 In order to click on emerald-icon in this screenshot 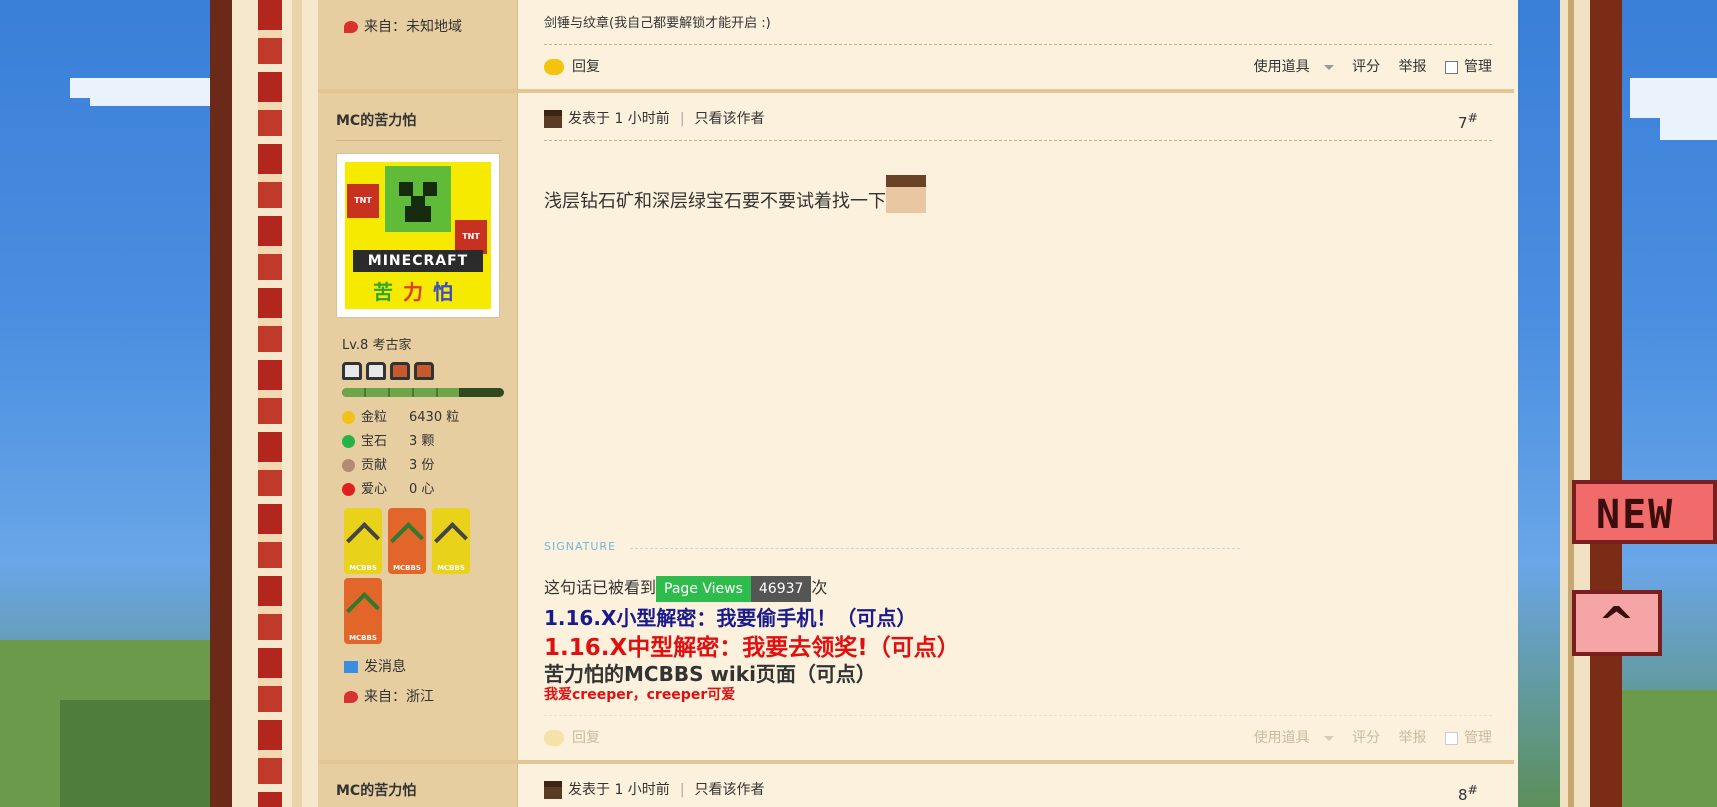, I will do `click(348, 441)`.